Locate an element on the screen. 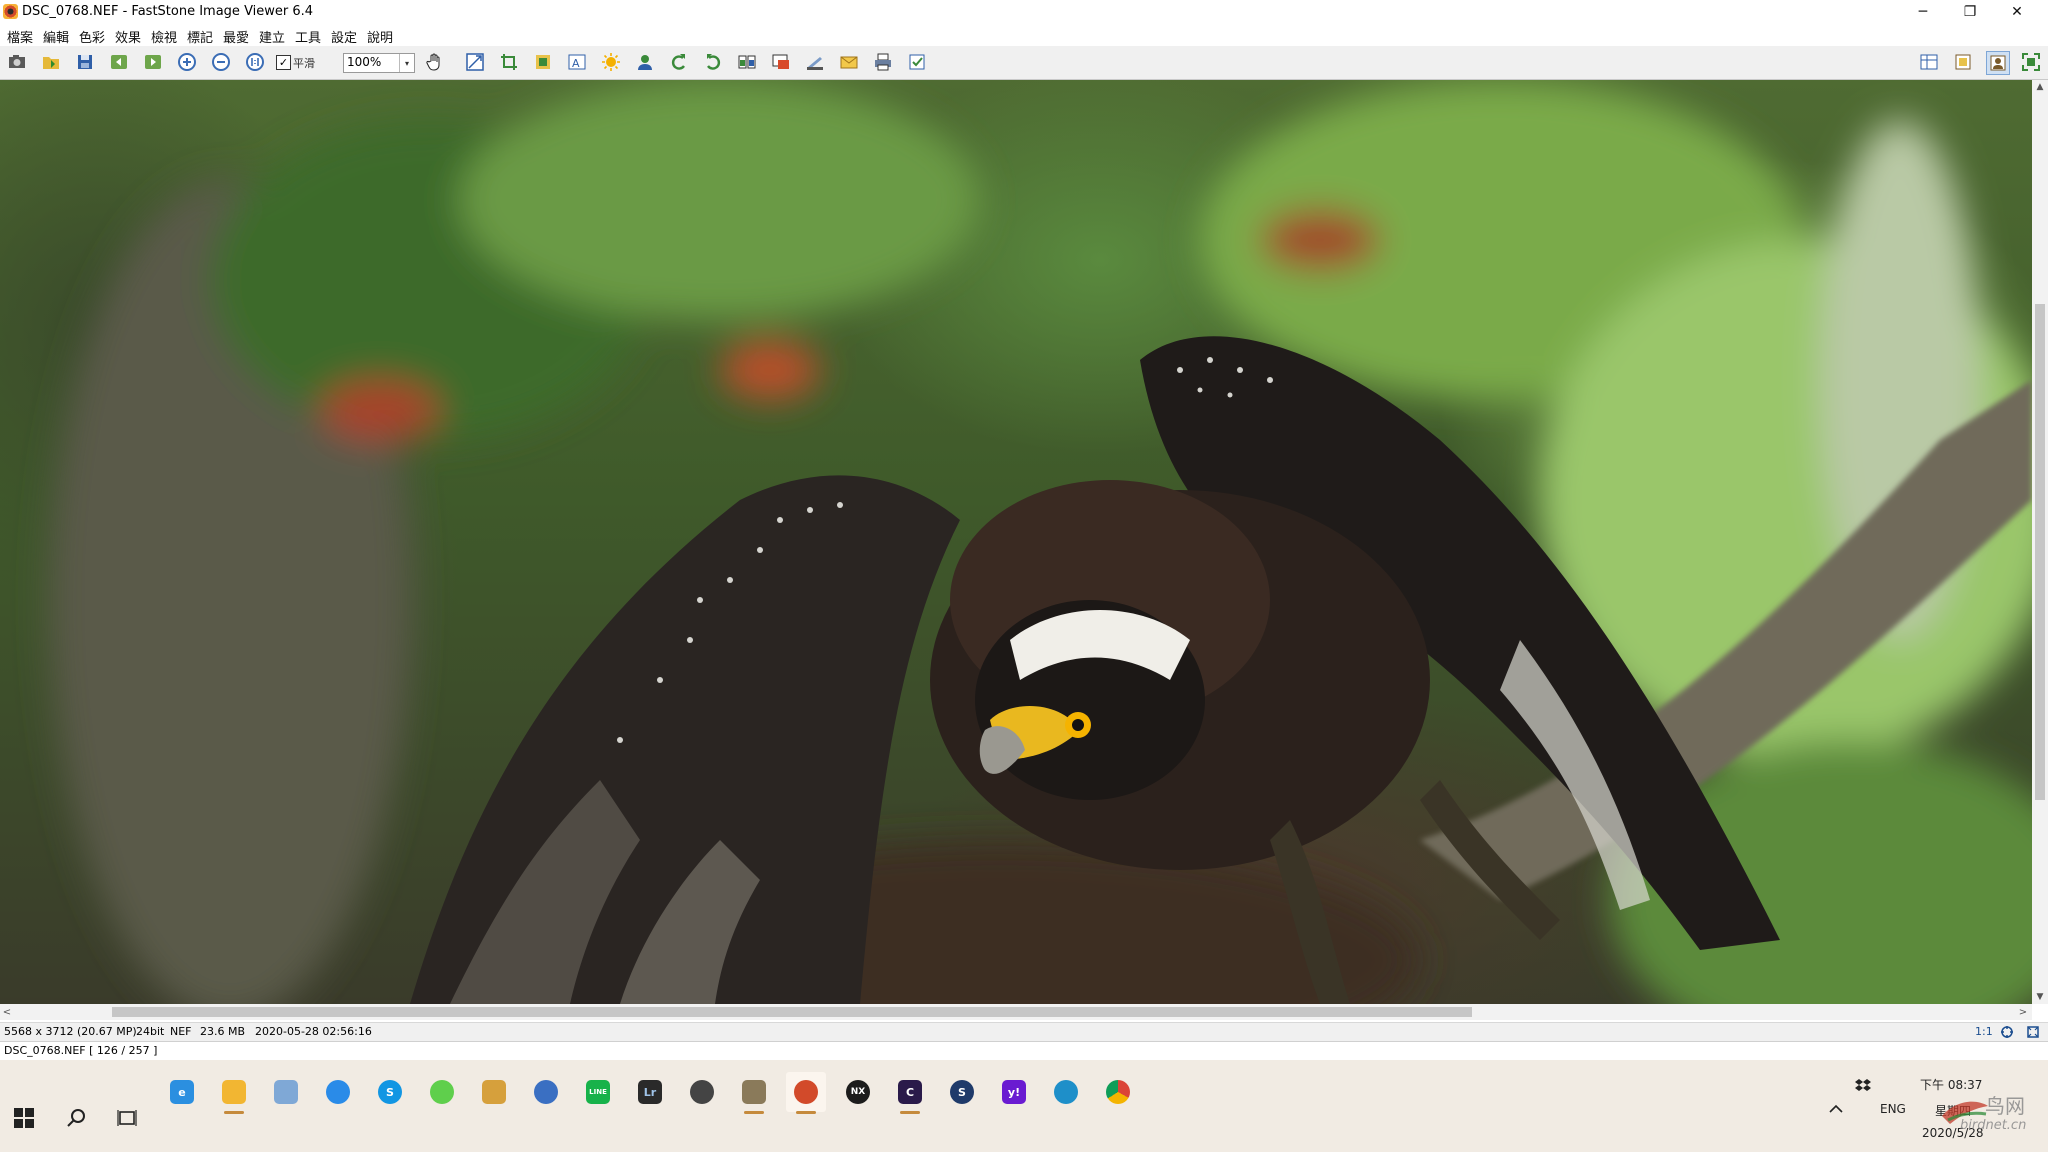 This screenshot has width=2048, height=1152. slideshow-icon is located at coordinates (781, 62).